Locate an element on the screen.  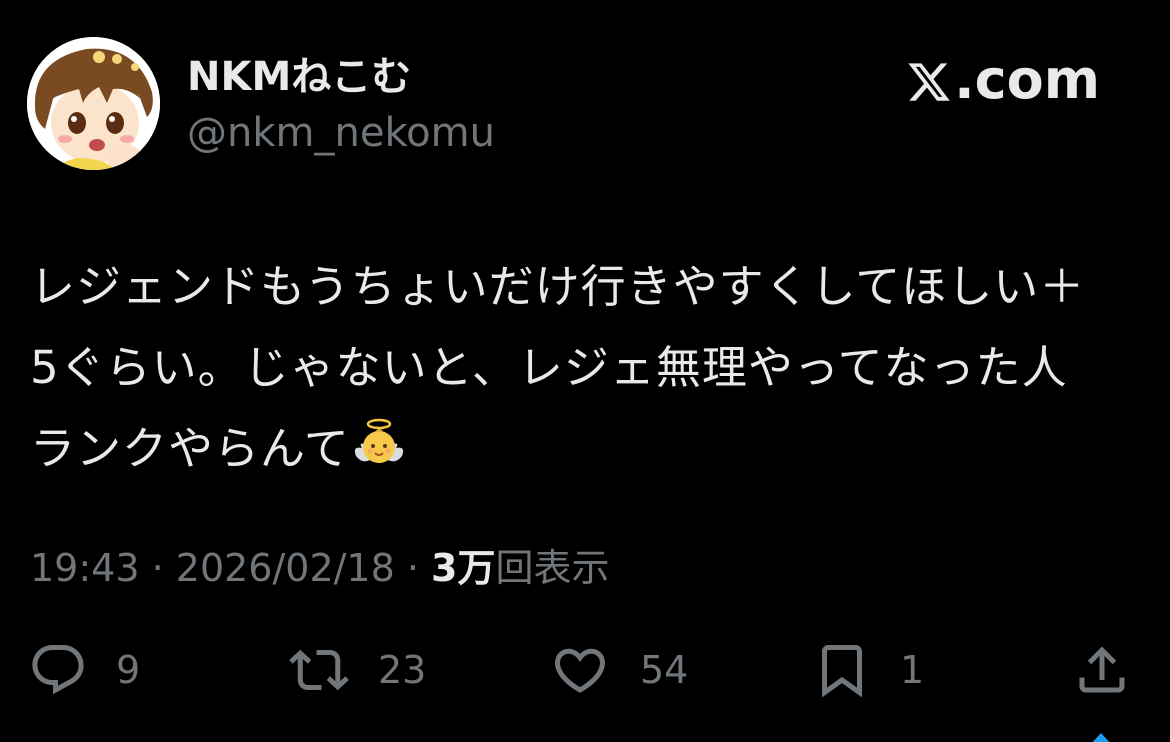
scroll-indicator is located at coordinates (1101, 737).